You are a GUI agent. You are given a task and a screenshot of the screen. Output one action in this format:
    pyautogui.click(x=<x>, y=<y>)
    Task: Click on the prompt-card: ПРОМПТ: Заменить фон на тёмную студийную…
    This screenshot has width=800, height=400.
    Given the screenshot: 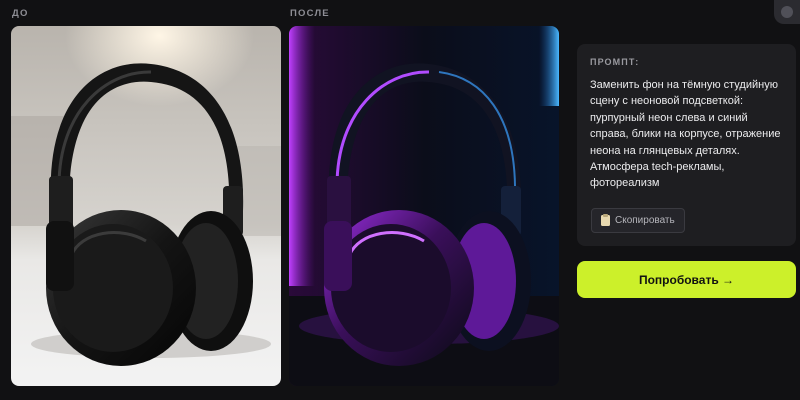 What is the action you would take?
    pyautogui.click(x=686, y=145)
    